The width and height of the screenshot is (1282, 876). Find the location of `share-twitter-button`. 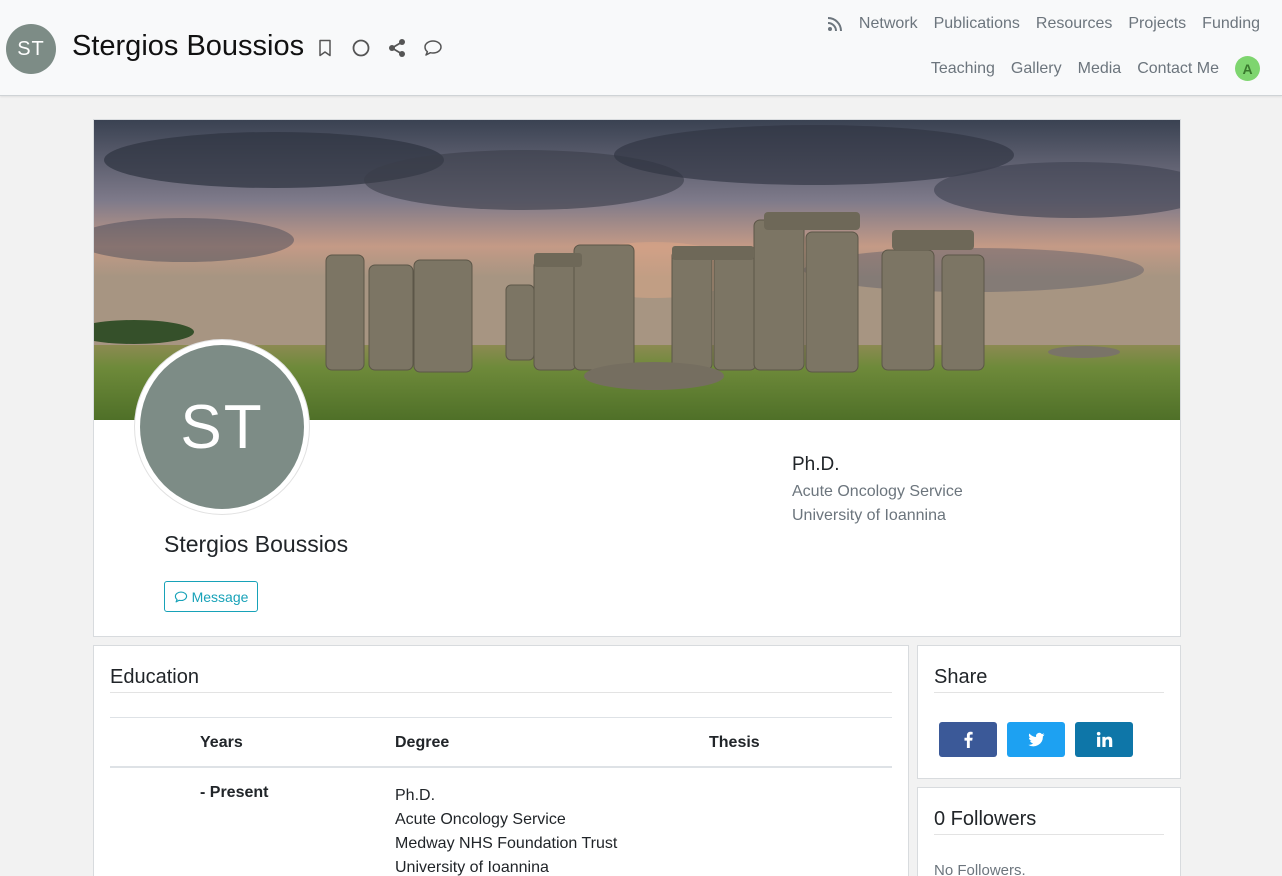

share-twitter-button is located at coordinates (1036, 739).